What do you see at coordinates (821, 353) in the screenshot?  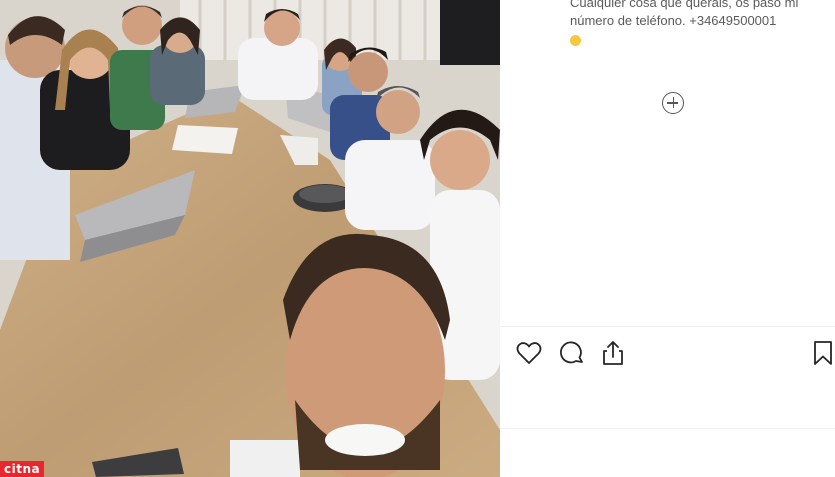 I see `bookmark-icon` at bounding box center [821, 353].